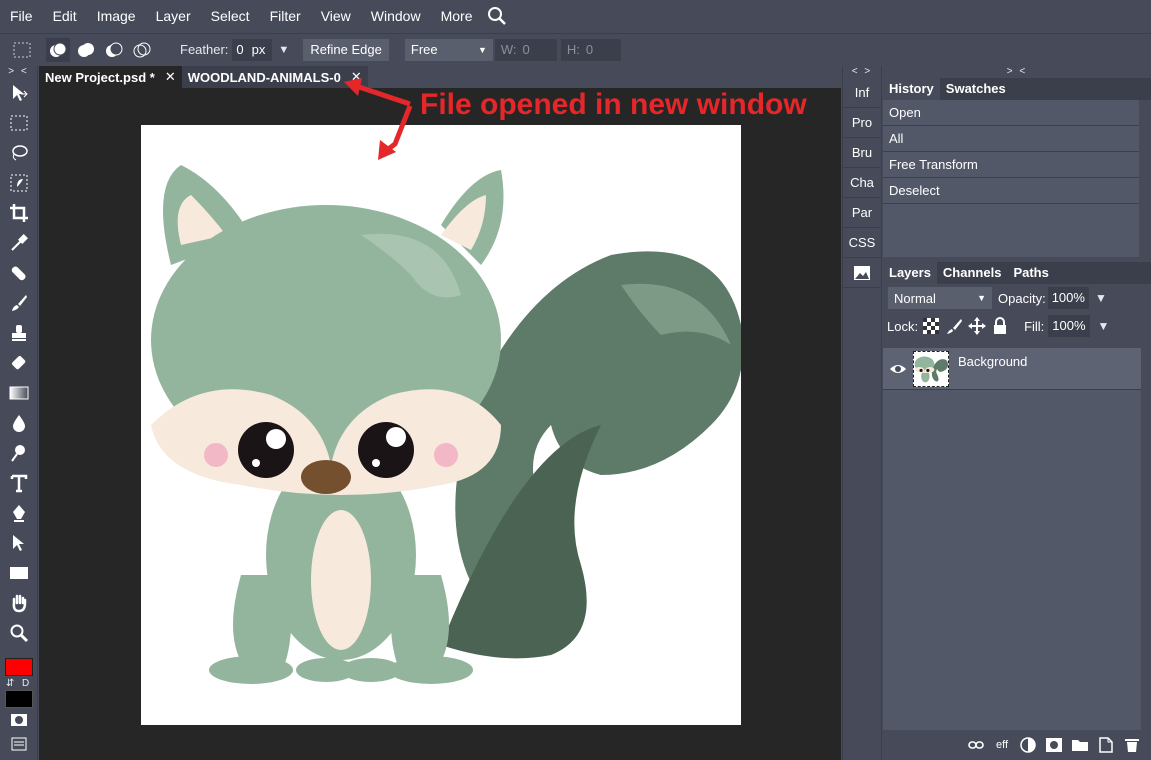 The image size is (1151, 760). I want to click on eye-icon, so click(898, 369).